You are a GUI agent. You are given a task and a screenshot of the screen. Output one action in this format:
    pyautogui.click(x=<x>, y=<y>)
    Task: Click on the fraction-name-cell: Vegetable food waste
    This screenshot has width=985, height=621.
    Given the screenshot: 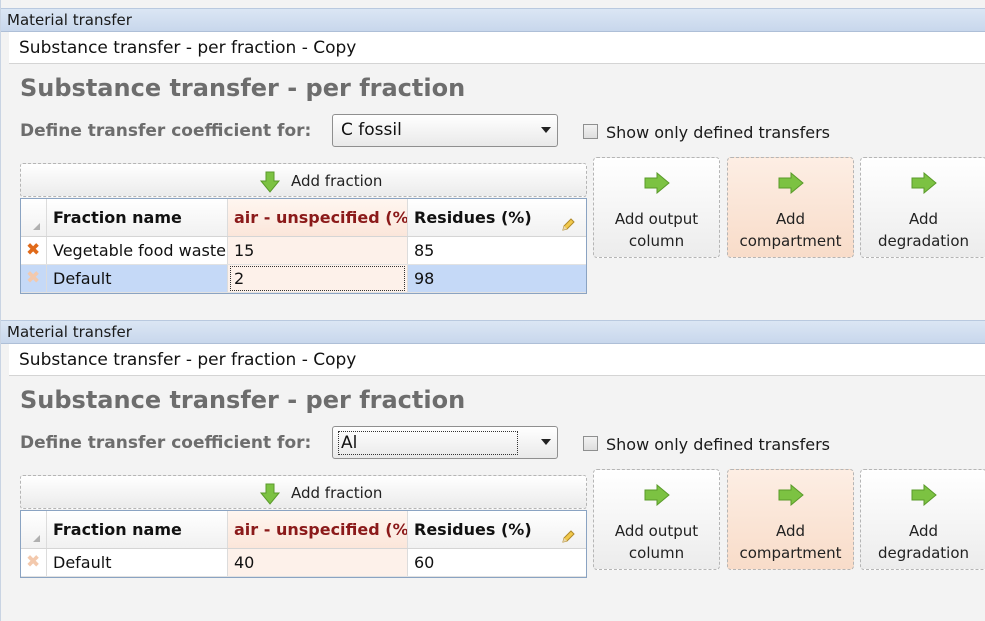 What is the action you would take?
    pyautogui.click(x=137, y=250)
    